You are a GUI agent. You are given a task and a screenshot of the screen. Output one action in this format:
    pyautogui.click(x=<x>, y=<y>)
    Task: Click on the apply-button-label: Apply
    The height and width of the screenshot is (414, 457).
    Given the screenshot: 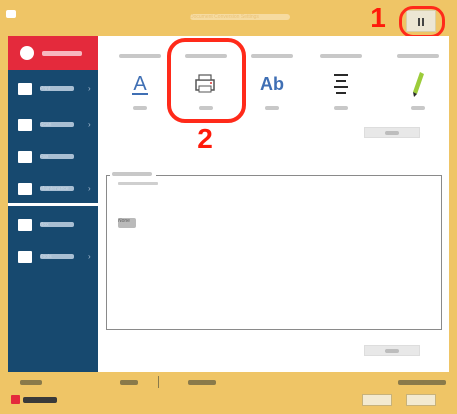 What is the action you would take?
    pyautogui.click(x=392, y=133)
    